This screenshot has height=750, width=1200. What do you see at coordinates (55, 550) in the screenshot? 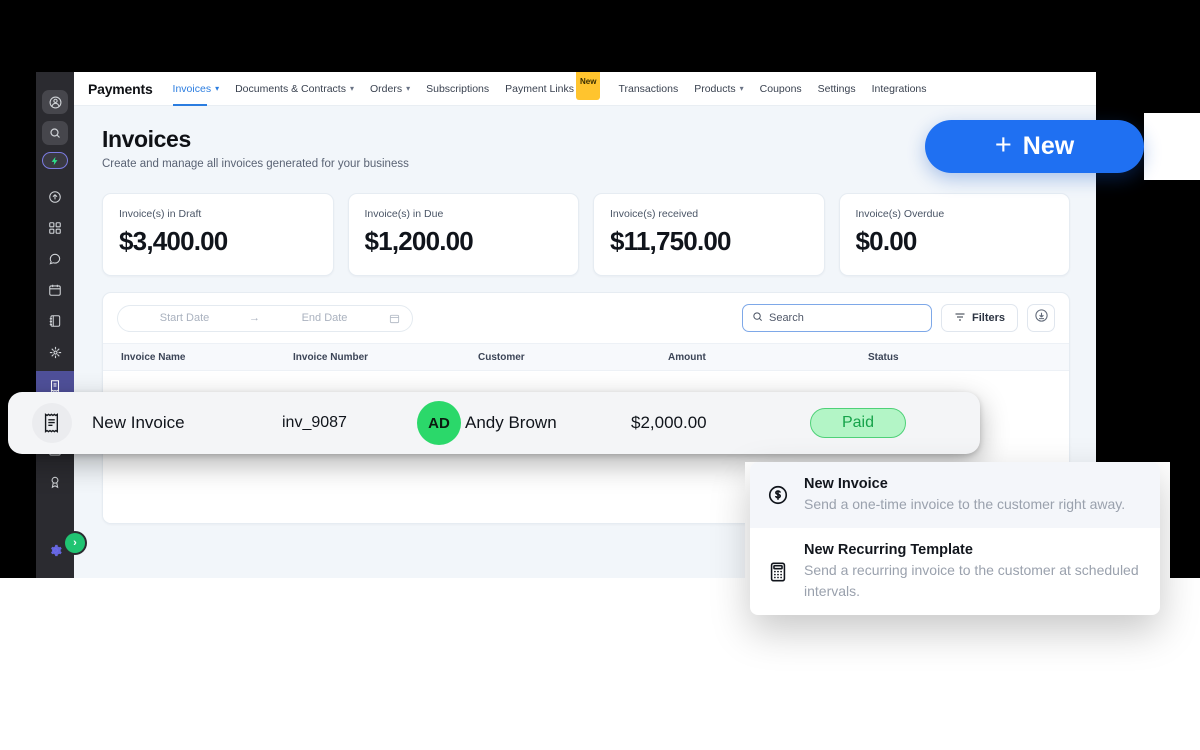
I see `gear-icon` at bounding box center [55, 550].